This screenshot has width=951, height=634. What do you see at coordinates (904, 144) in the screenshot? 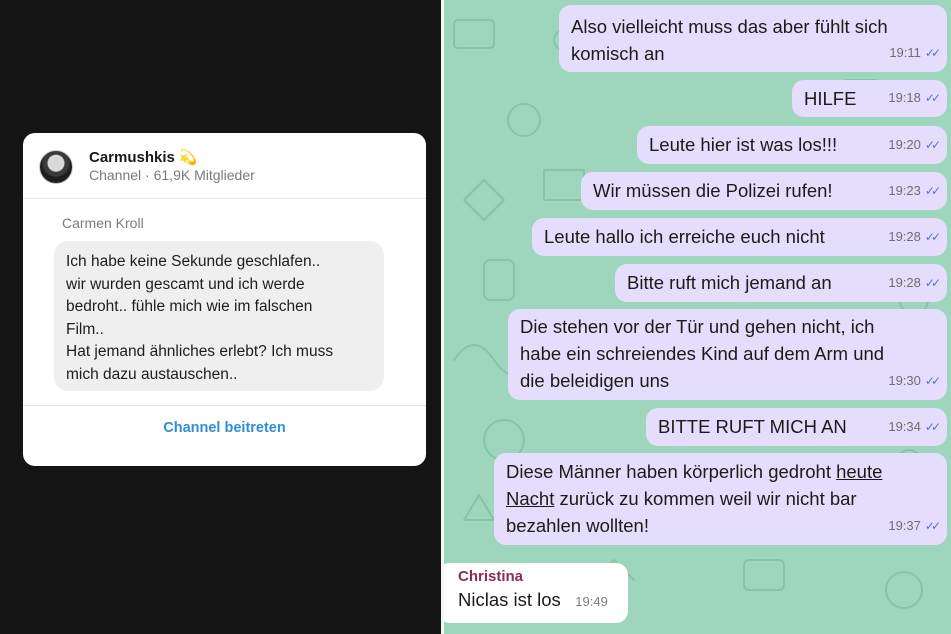
I see `message-time: 19:20` at bounding box center [904, 144].